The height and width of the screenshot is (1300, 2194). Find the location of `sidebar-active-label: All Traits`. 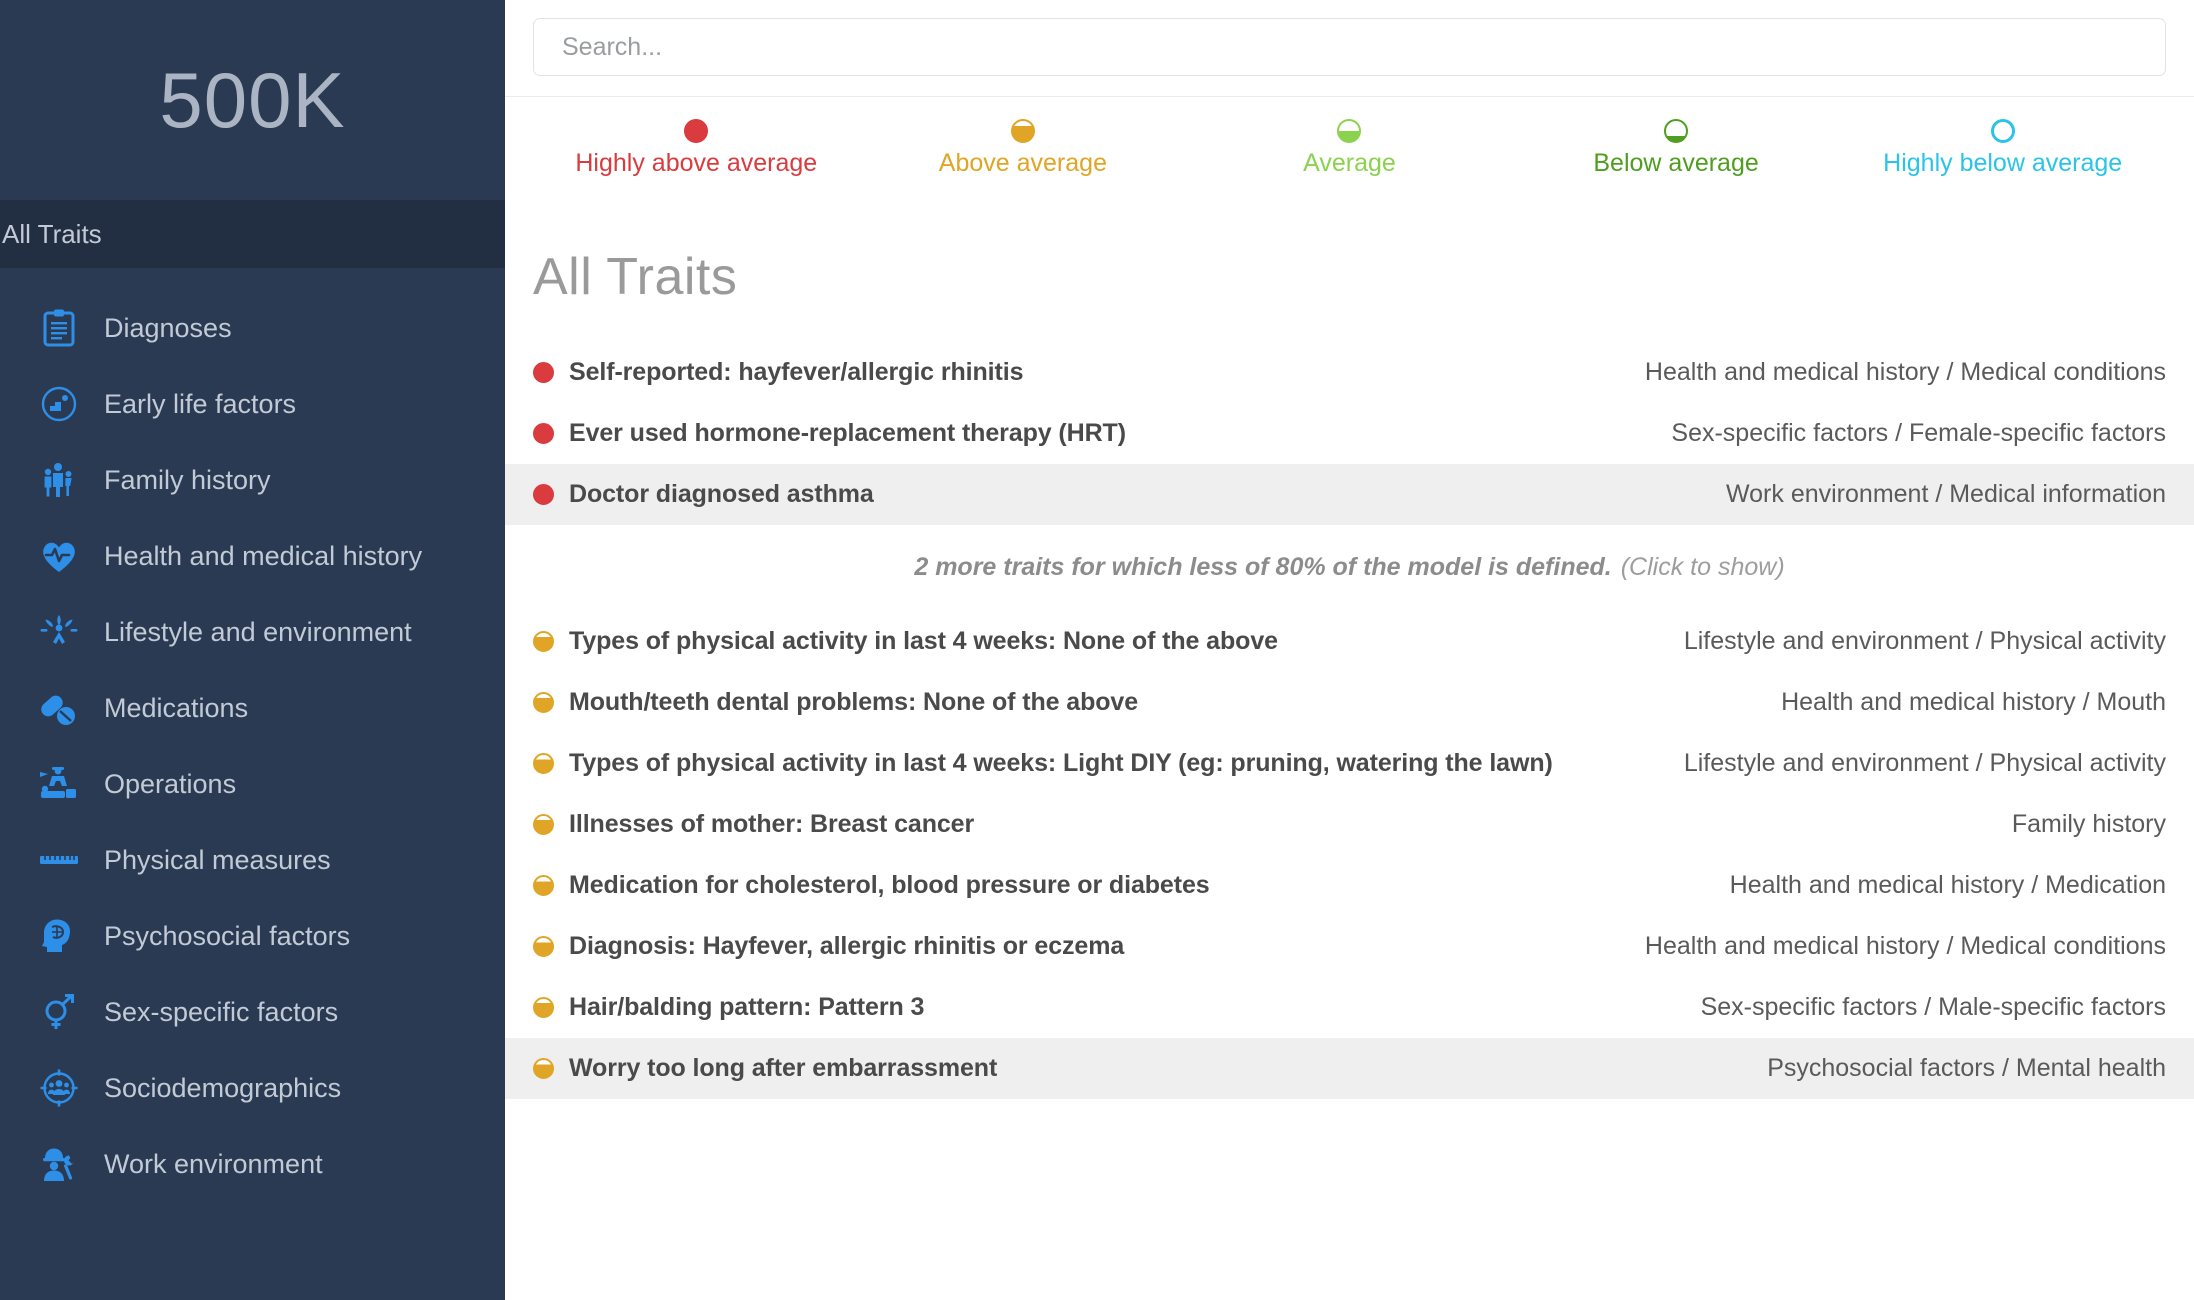

sidebar-active-label: All Traits is located at coordinates (52, 233).